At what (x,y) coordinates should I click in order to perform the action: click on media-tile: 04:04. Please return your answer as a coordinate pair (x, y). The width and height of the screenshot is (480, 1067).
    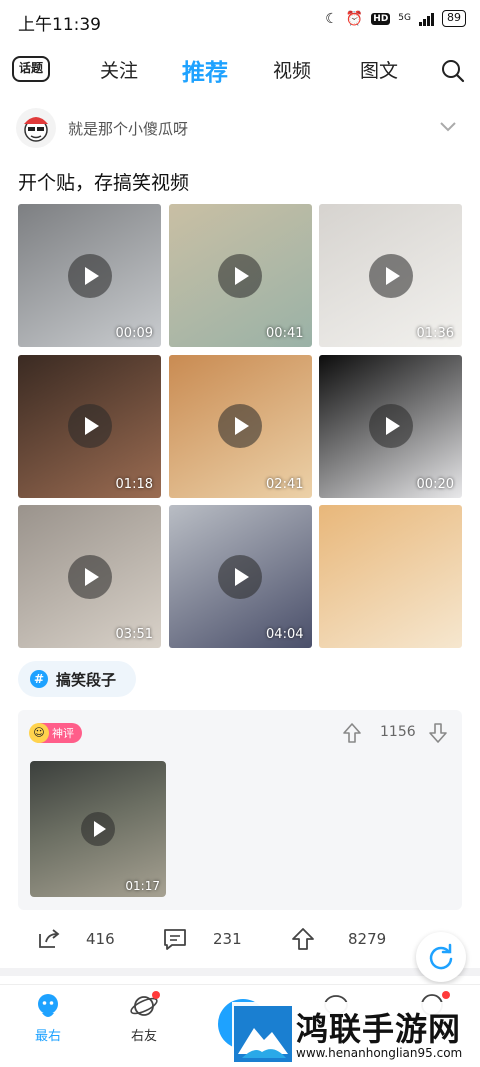
    Looking at the image, I should click on (240, 576).